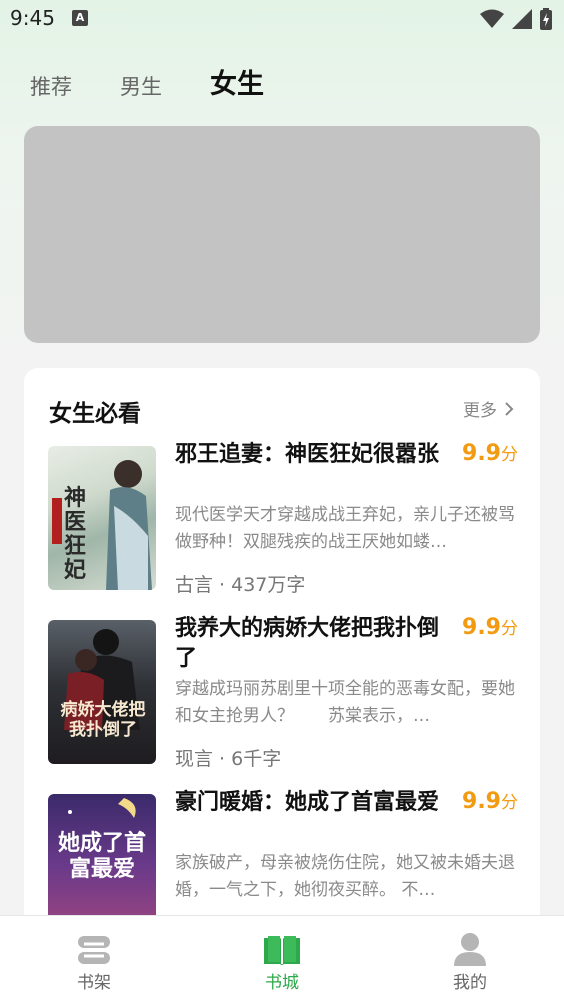 This screenshot has width=564, height=1004. What do you see at coordinates (80, 18) in the screenshot?
I see `notification-icon: A` at bounding box center [80, 18].